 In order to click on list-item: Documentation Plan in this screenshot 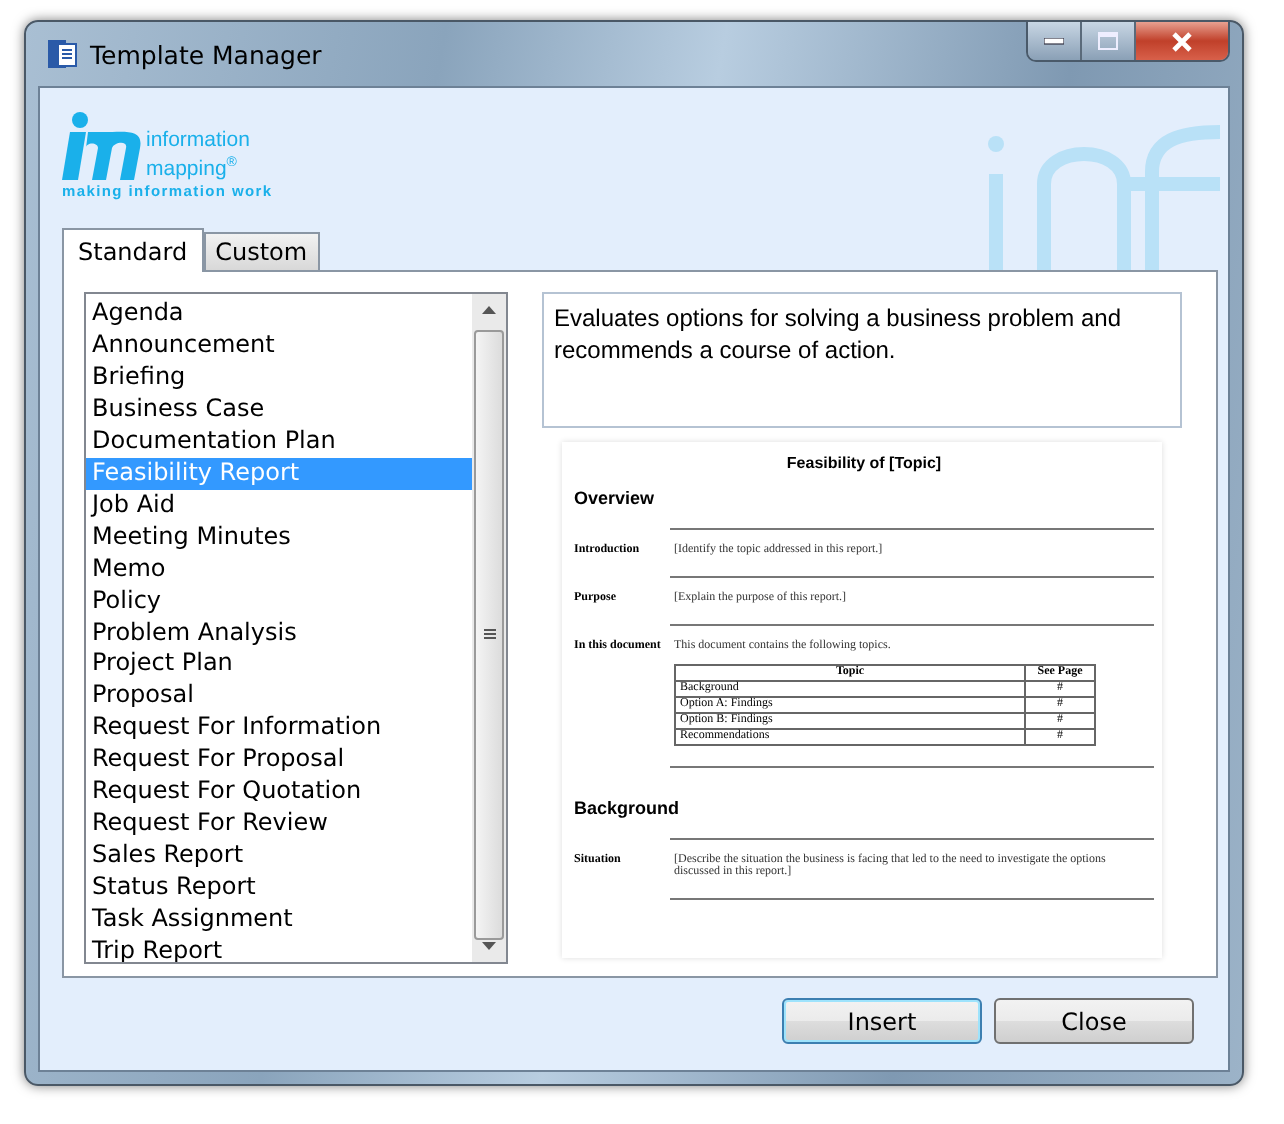, I will do `click(279, 441)`.